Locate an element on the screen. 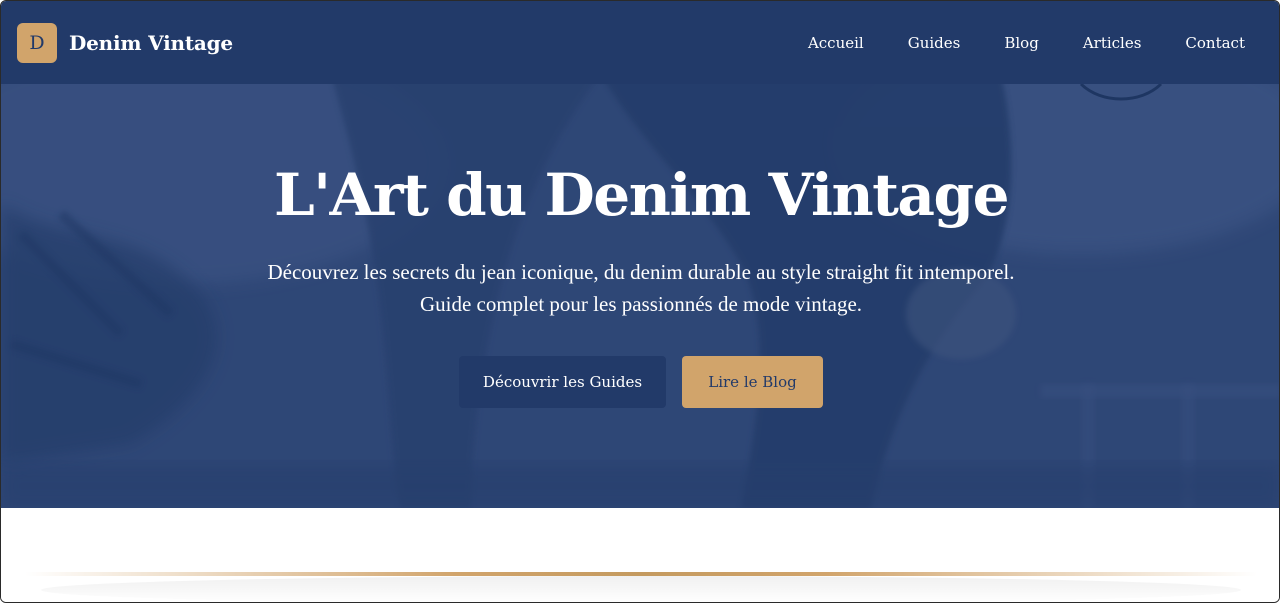 This screenshot has width=1280, height=603. read-blog-button: Lire le Blog is located at coordinates (752, 382).